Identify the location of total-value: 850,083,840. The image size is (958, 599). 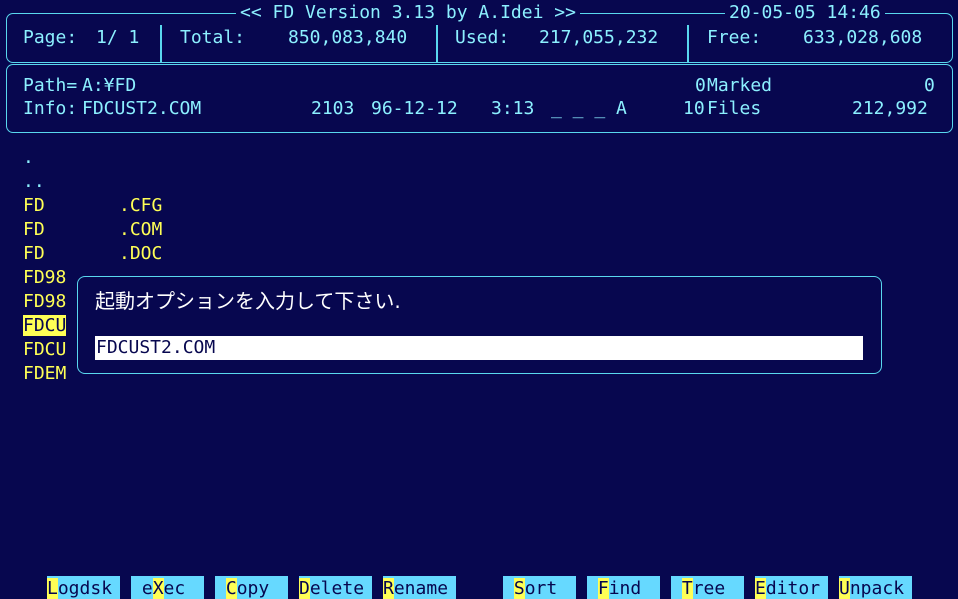
(348, 37).